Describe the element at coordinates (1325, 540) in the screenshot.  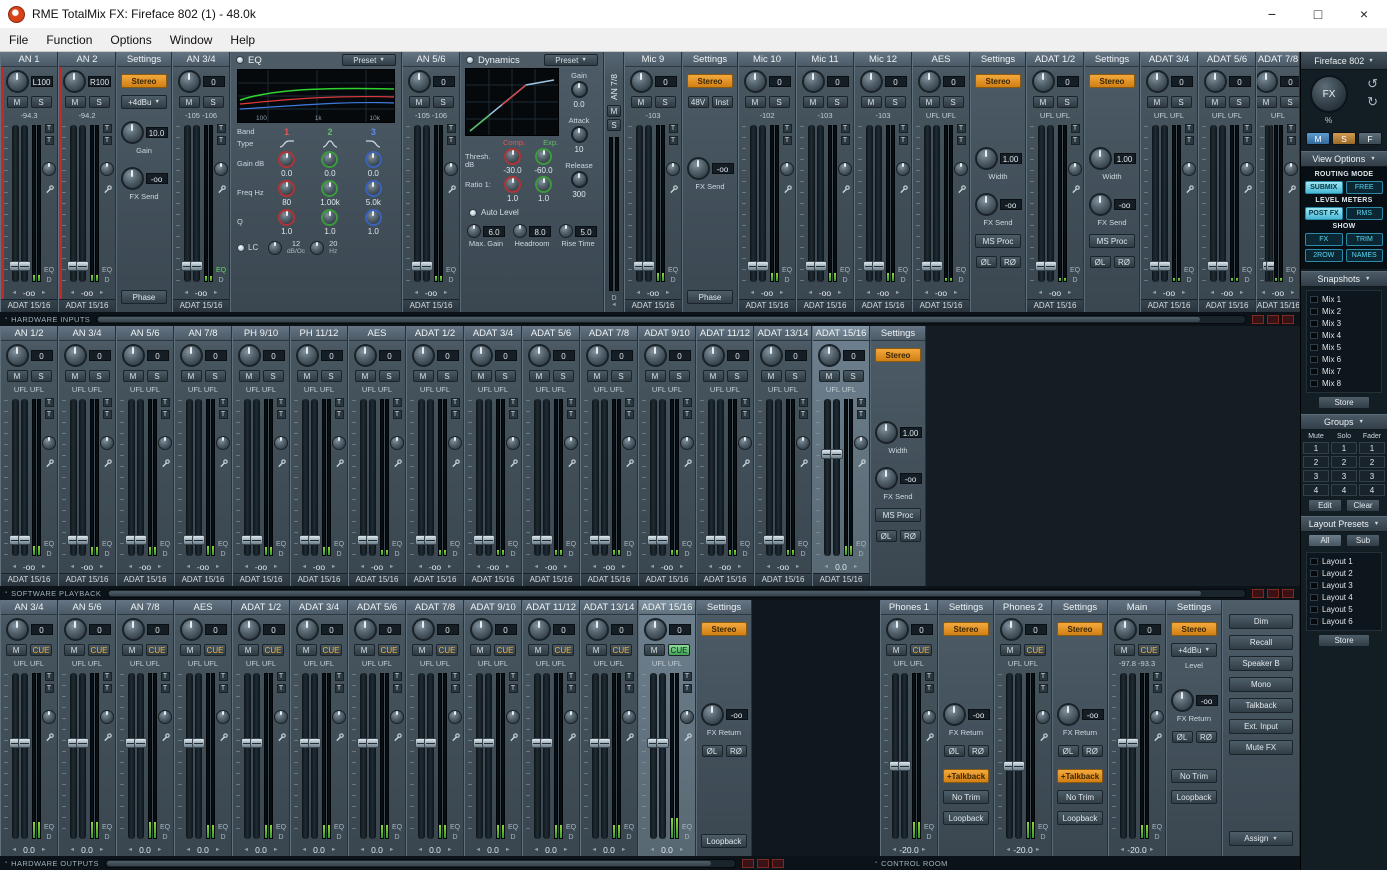
I see `layouts-tab-all: All` at that location.